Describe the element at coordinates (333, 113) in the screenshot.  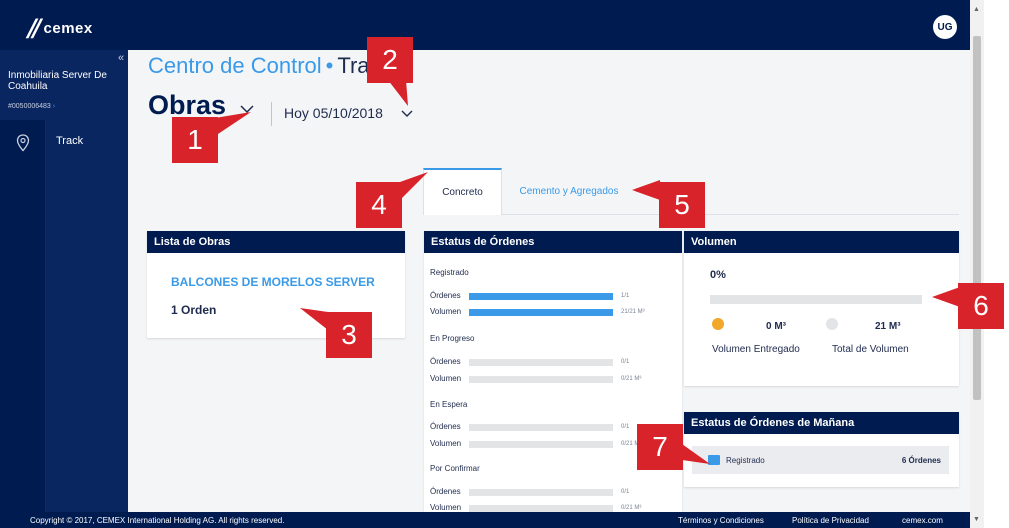
I see `date-selector: Hoy 05/10/2018` at that location.